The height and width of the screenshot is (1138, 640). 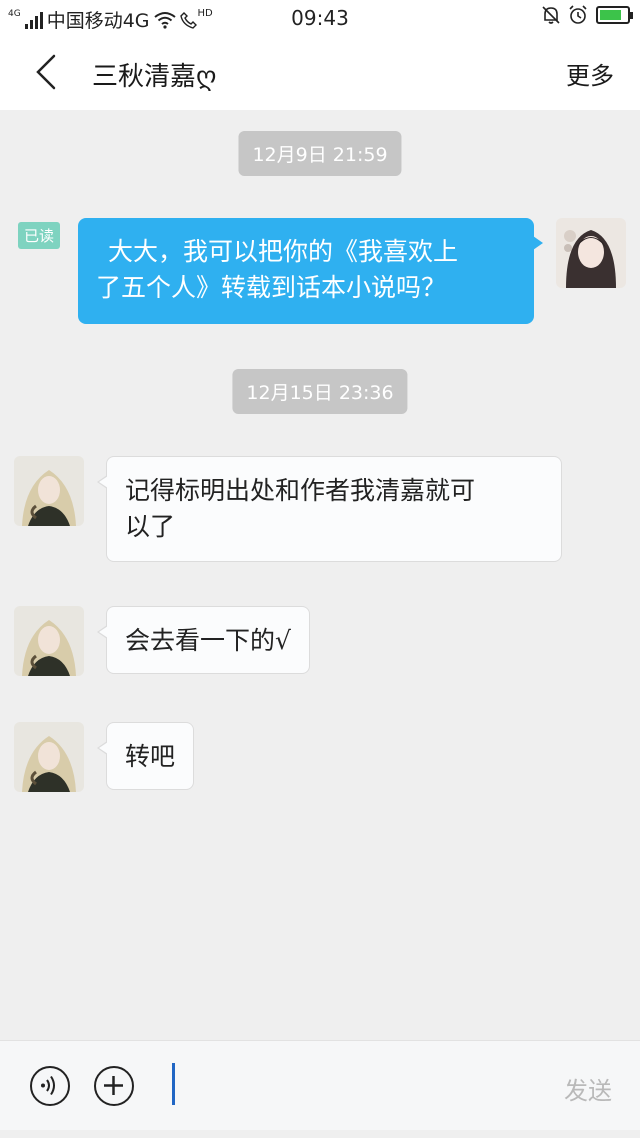 What do you see at coordinates (590, 73) in the screenshot?
I see `more-button: 更多` at bounding box center [590, 73].